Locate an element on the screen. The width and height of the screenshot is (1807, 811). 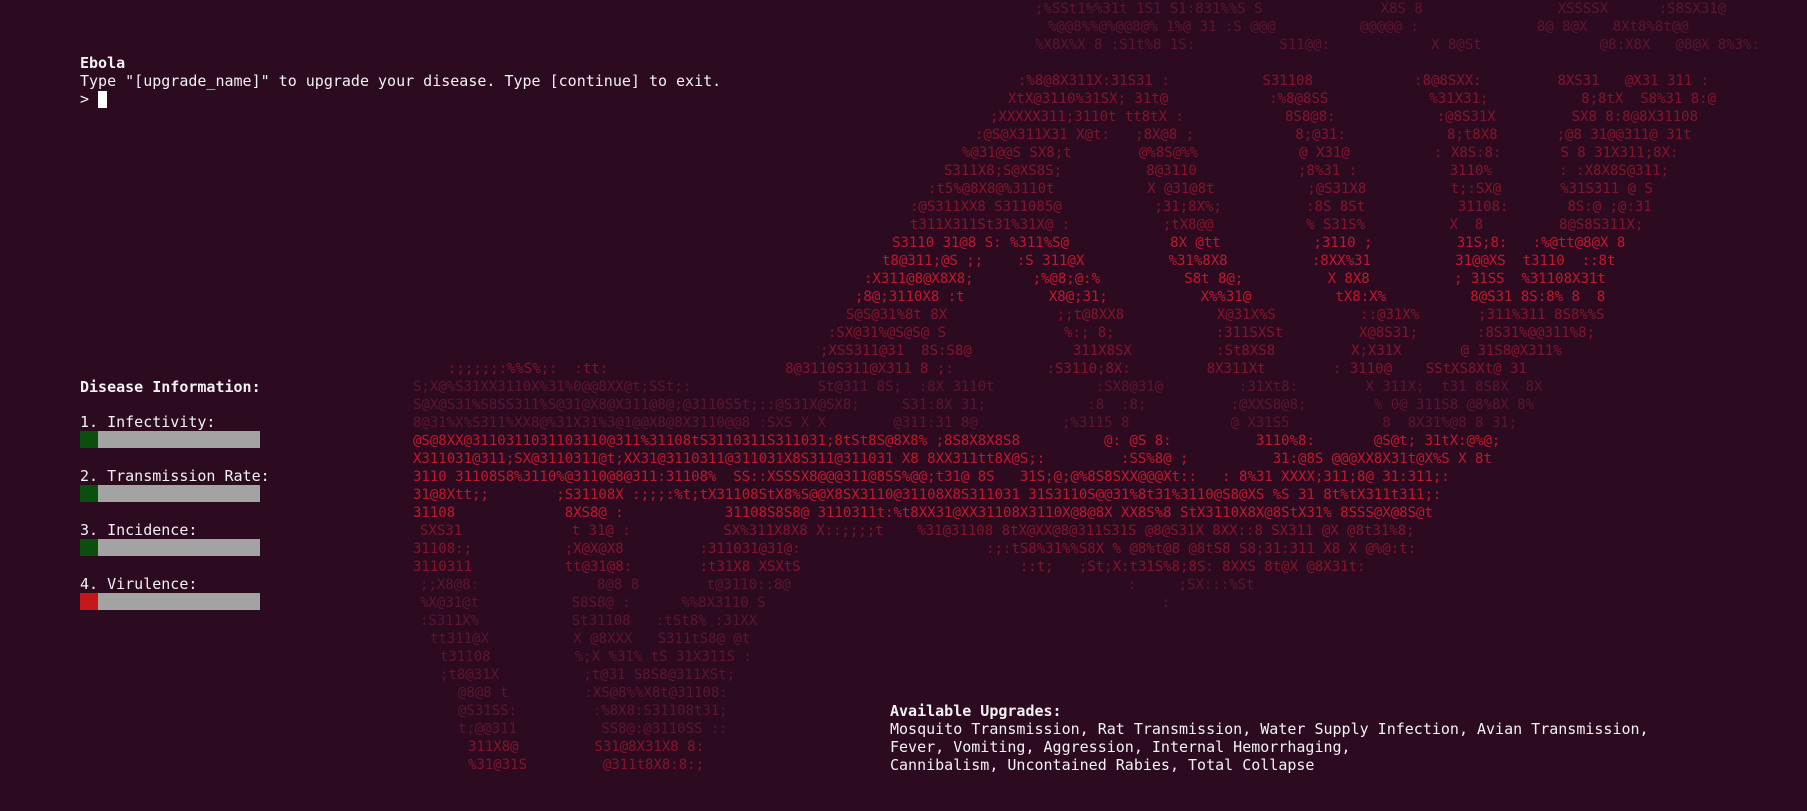
infectivity-progress-bar is located at coordinates (170, 439).